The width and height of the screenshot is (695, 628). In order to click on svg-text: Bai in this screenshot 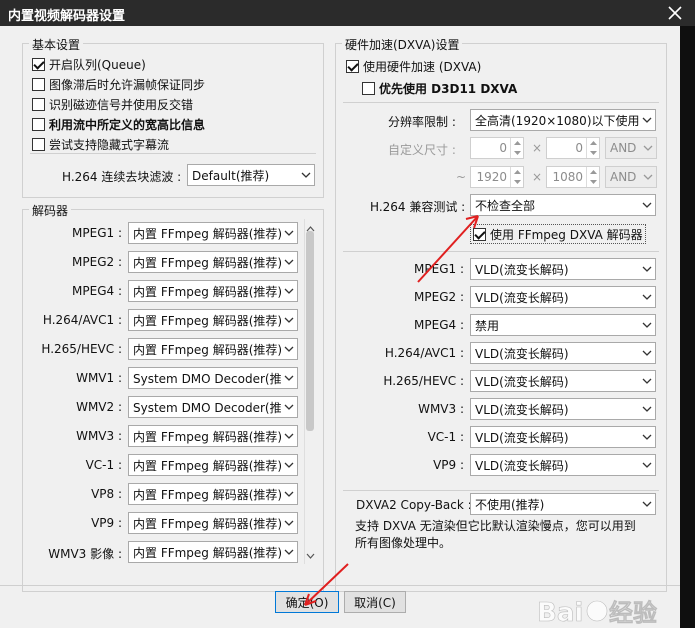, I will do `click(560, 613)`.